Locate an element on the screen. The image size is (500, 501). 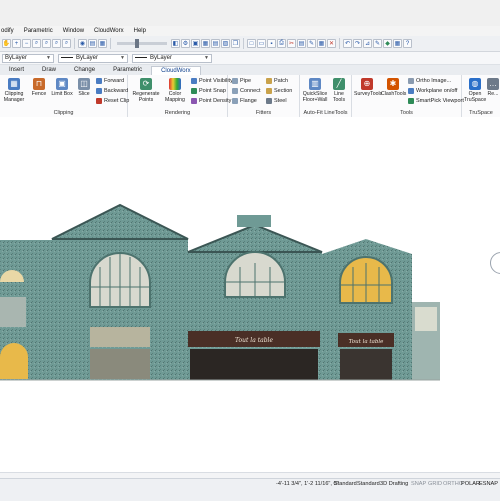
storefront-sign-left: Tout la table is located at coordinates (254, 340).